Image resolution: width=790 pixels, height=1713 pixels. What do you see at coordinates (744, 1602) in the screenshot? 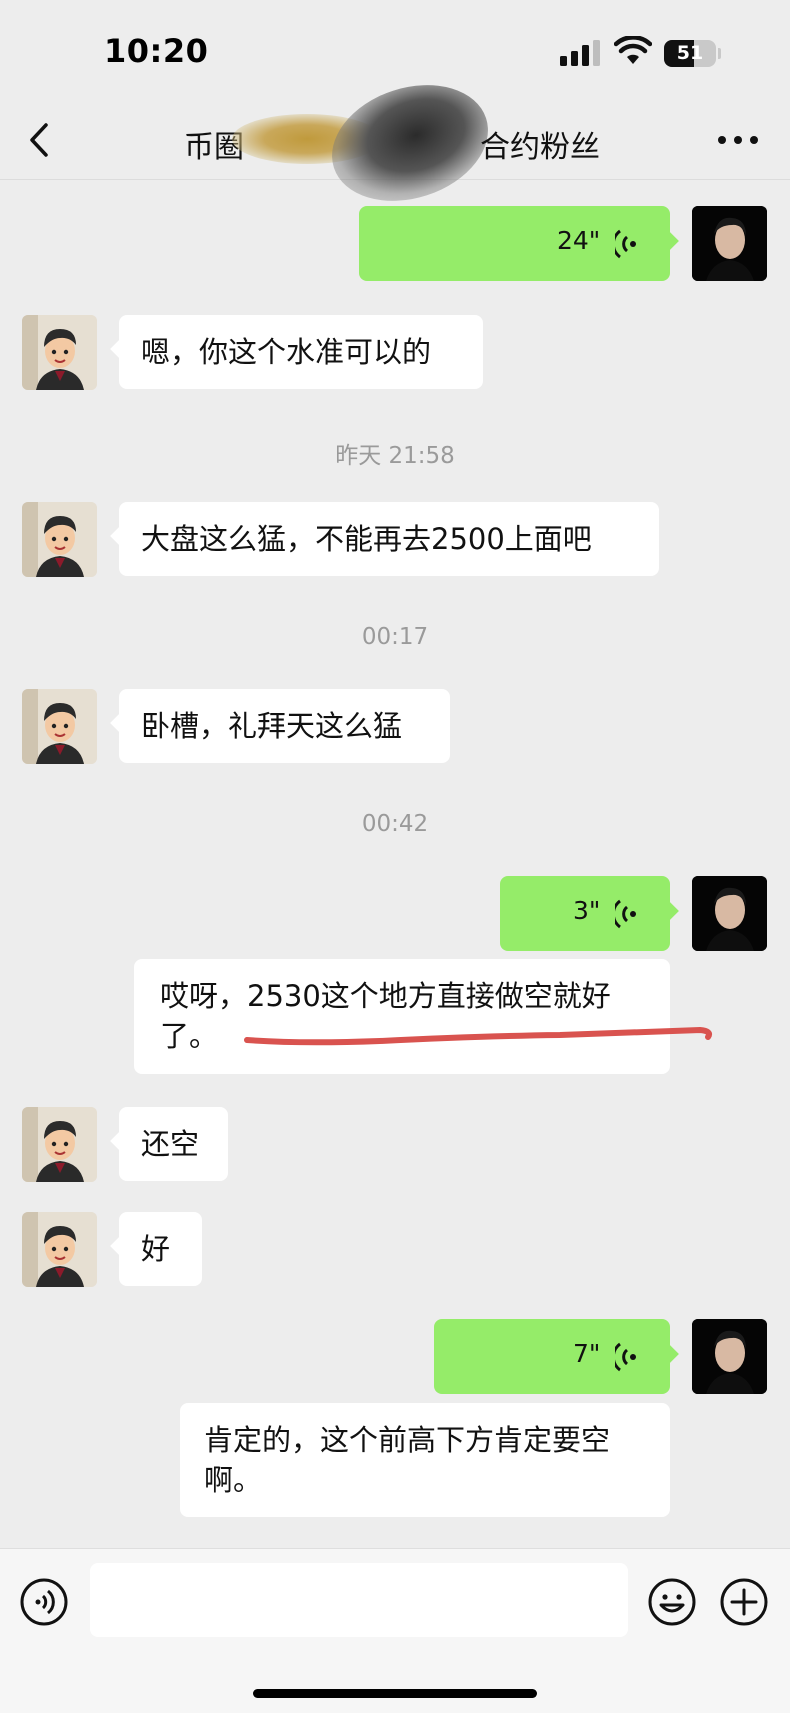
I see `plus-icon` at bounding box center [744, 1602].